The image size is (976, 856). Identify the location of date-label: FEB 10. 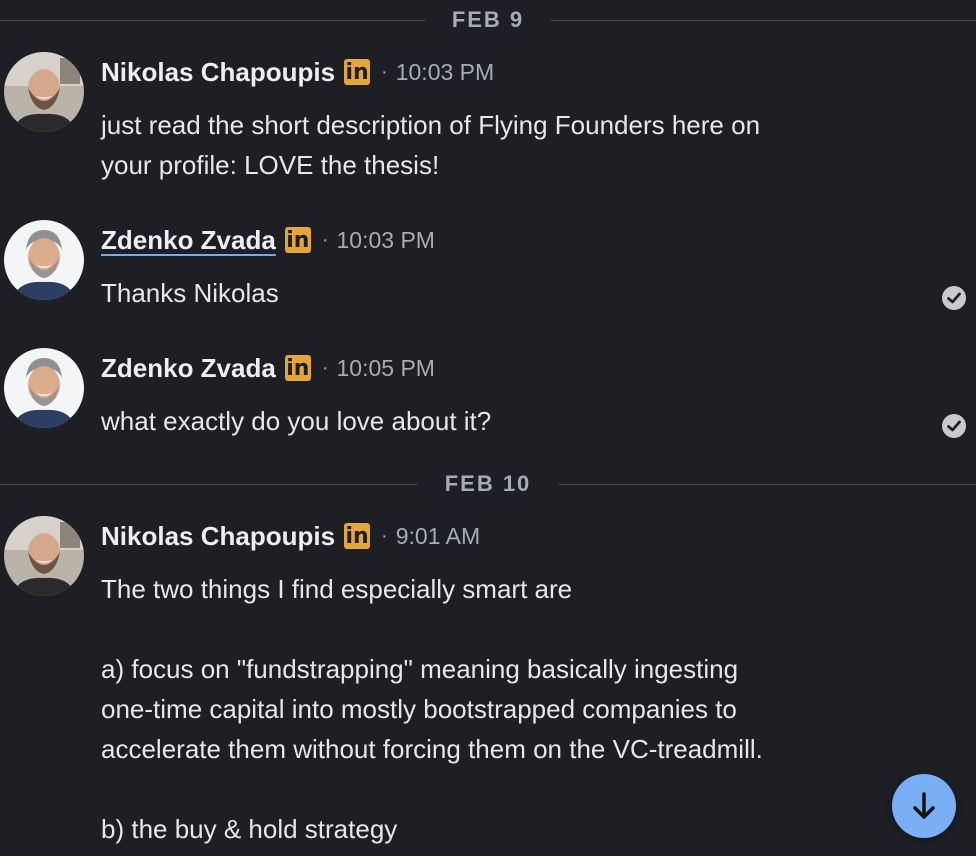
(488, 483).